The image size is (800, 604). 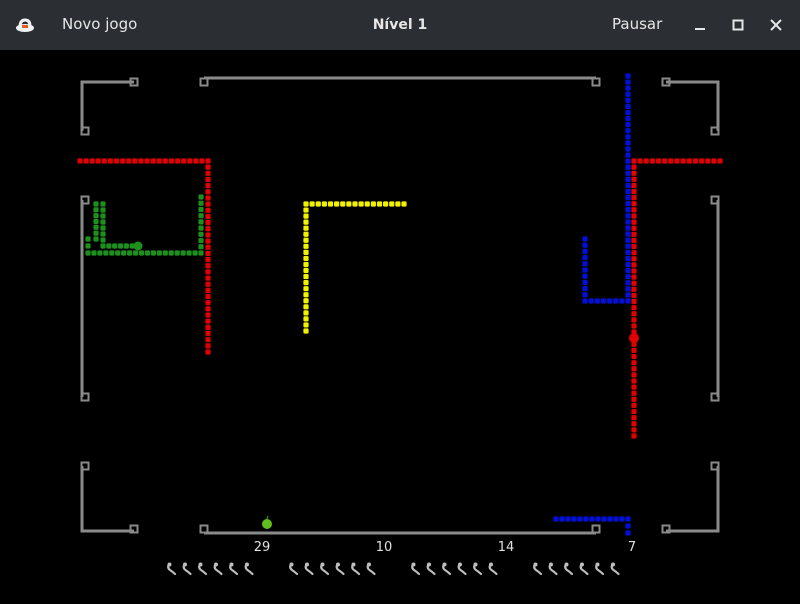 I want to click on yellow-player-score: 14, so click(x=506, y=547).